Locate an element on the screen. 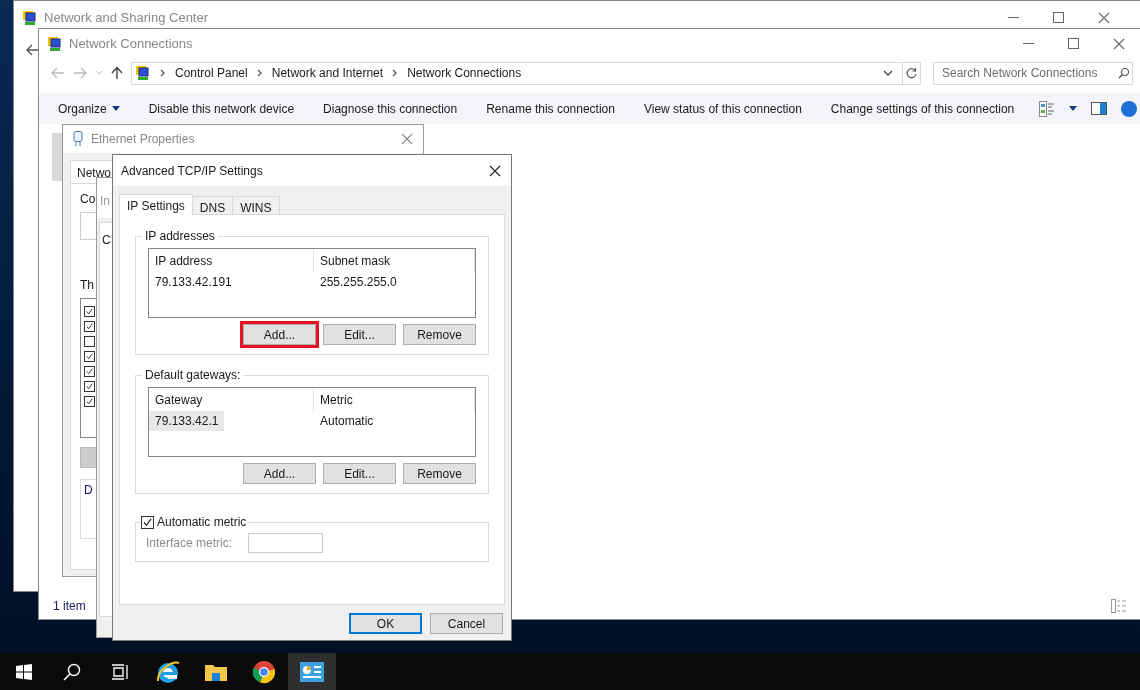 This screenshot has height=690, width=1140. checkbox-label: Automatic metric is located at coordinates (202, 522).